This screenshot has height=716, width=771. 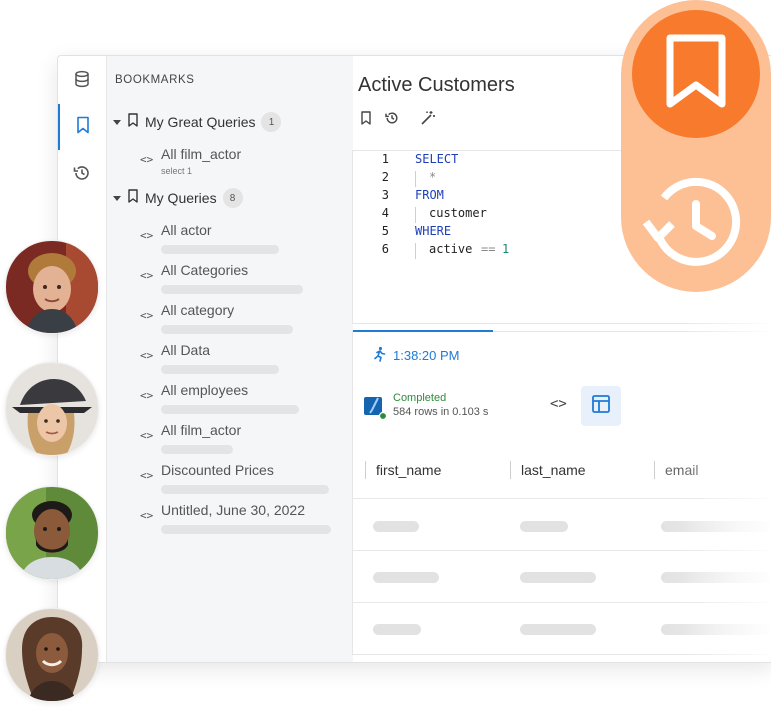 I want to click on group-my-queries: My Queries 8, so click(x=178, y=198).